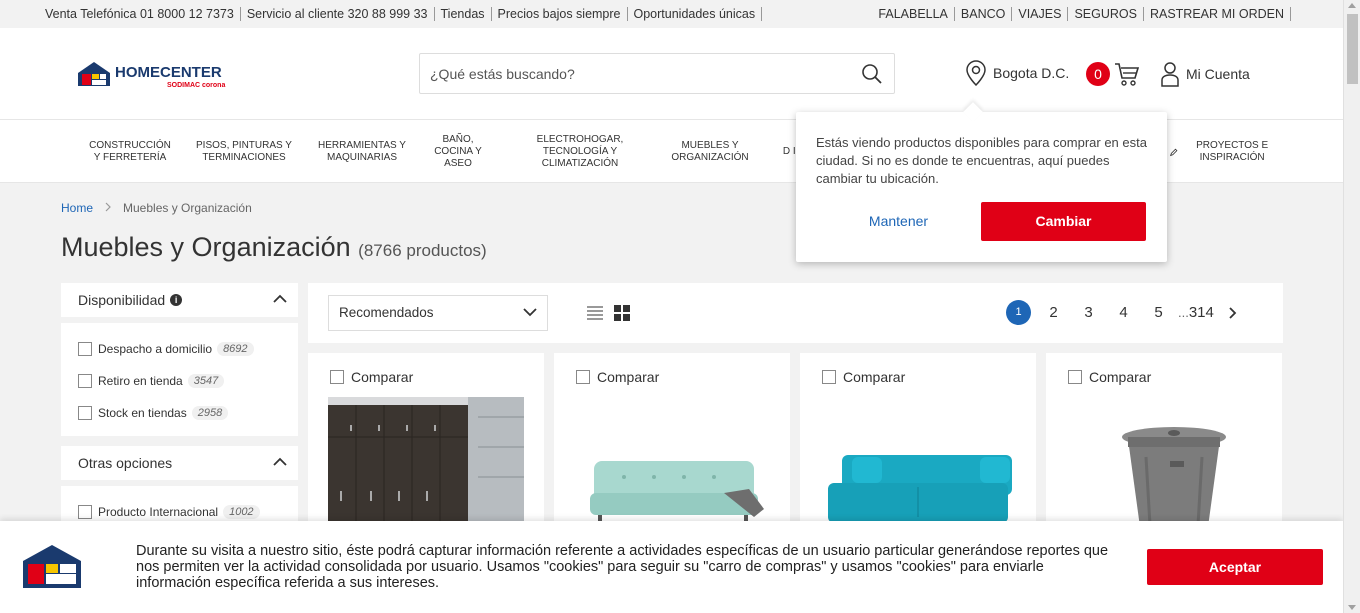  What do you see at coordinates (630, 73) in the screenshot?
I see `search-input` at bounding box center [630, 73].